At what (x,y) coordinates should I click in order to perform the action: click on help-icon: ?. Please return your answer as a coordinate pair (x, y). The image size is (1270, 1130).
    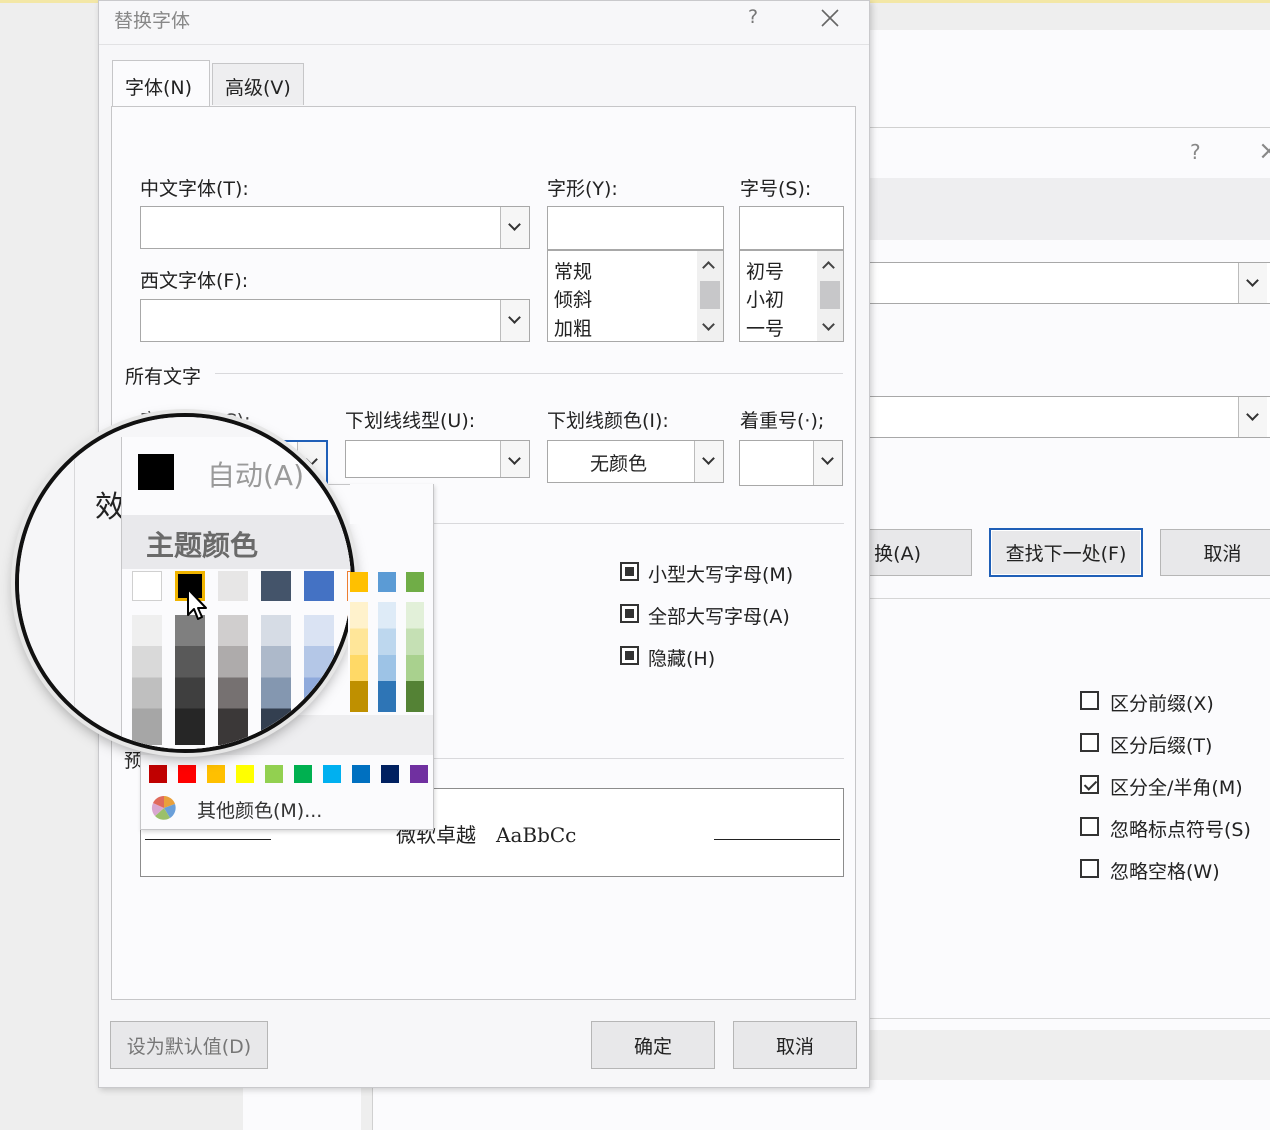
    Looking at the image, I should click on (753, 17).